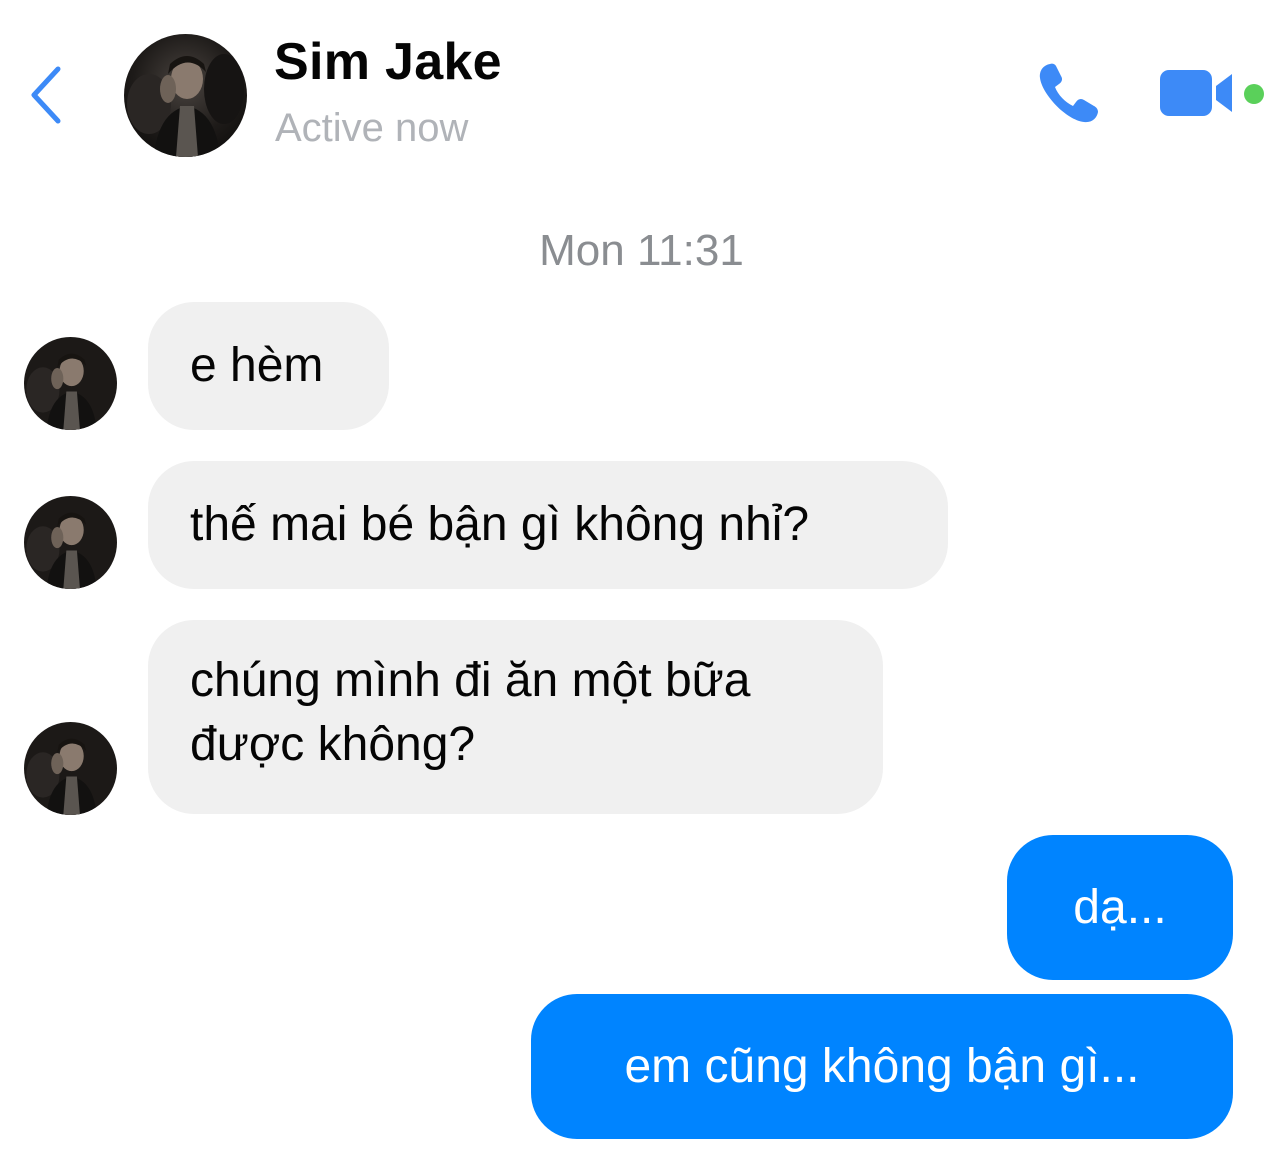  I want to click on phone-icon, so click(1068, 93).